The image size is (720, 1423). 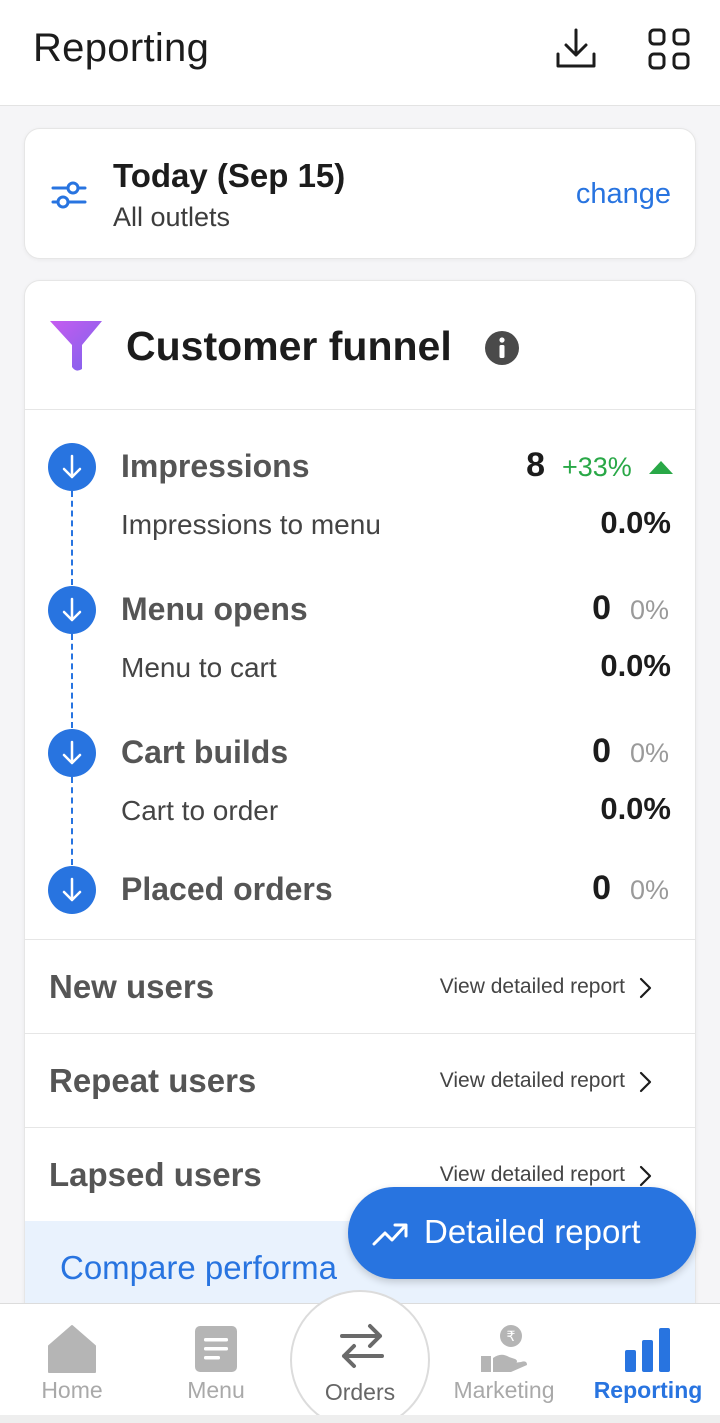 I want to click on new-users-row: New users View detailed report, so click(x=360, y=986).